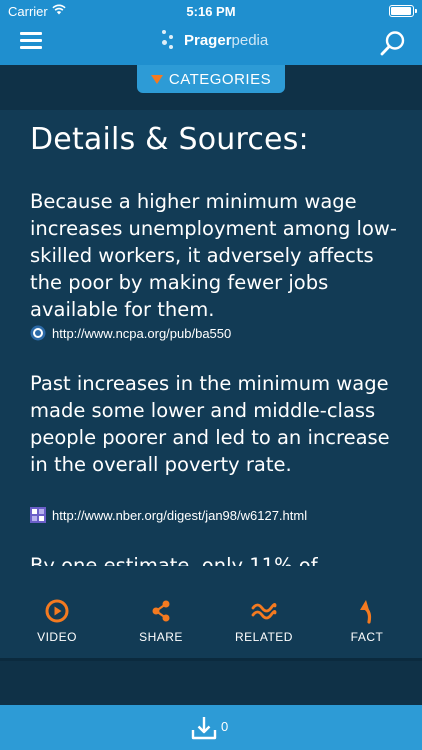 The width and height of the screenshot is (422, 750). I want to click on source-url: http://www.ncpa.org/pub/ba550, so click(141, 333).